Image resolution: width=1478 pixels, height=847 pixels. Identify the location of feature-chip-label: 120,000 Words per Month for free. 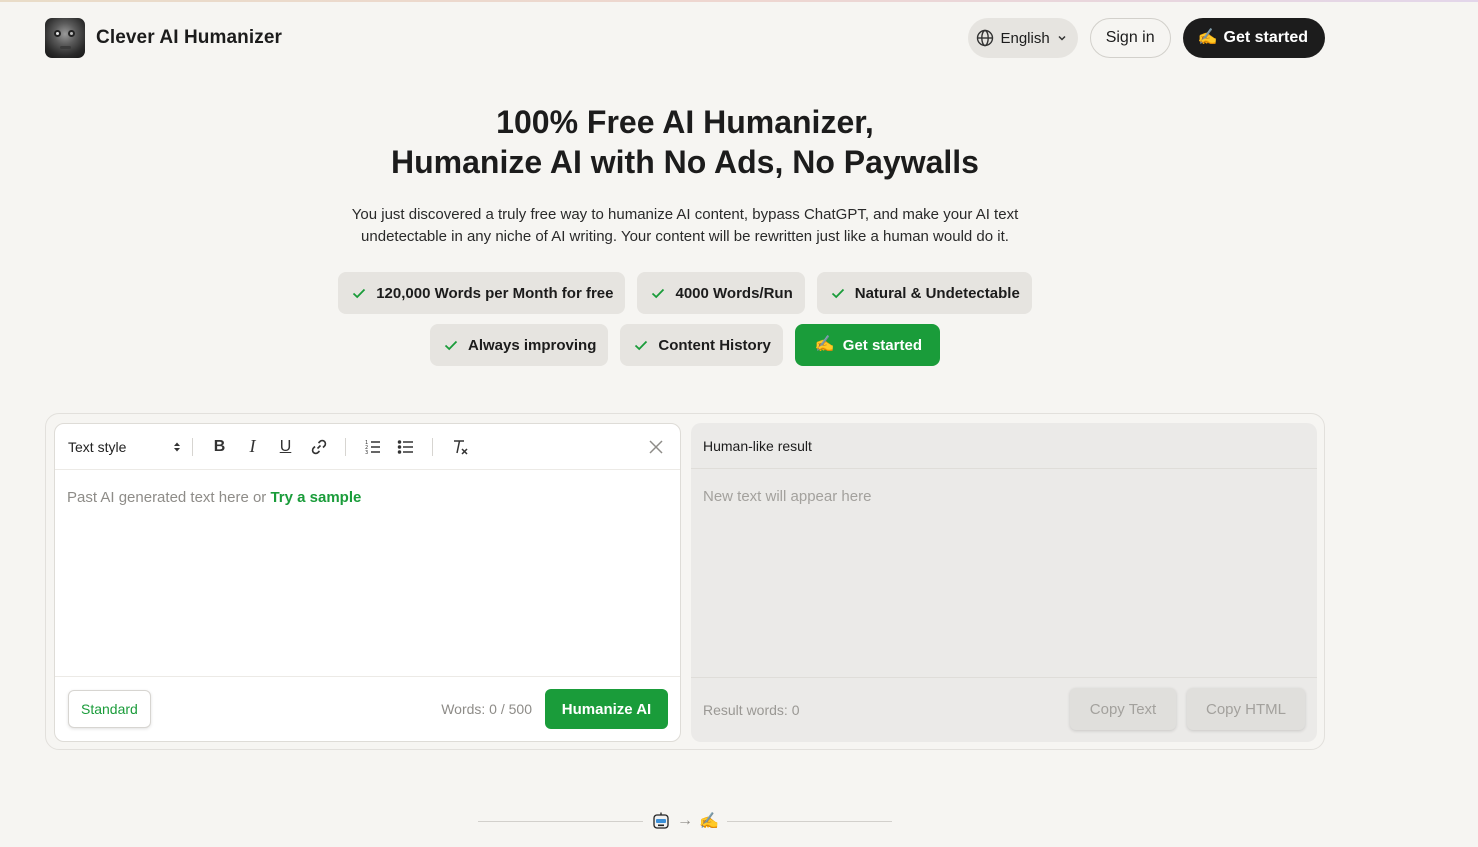
(495, 293).